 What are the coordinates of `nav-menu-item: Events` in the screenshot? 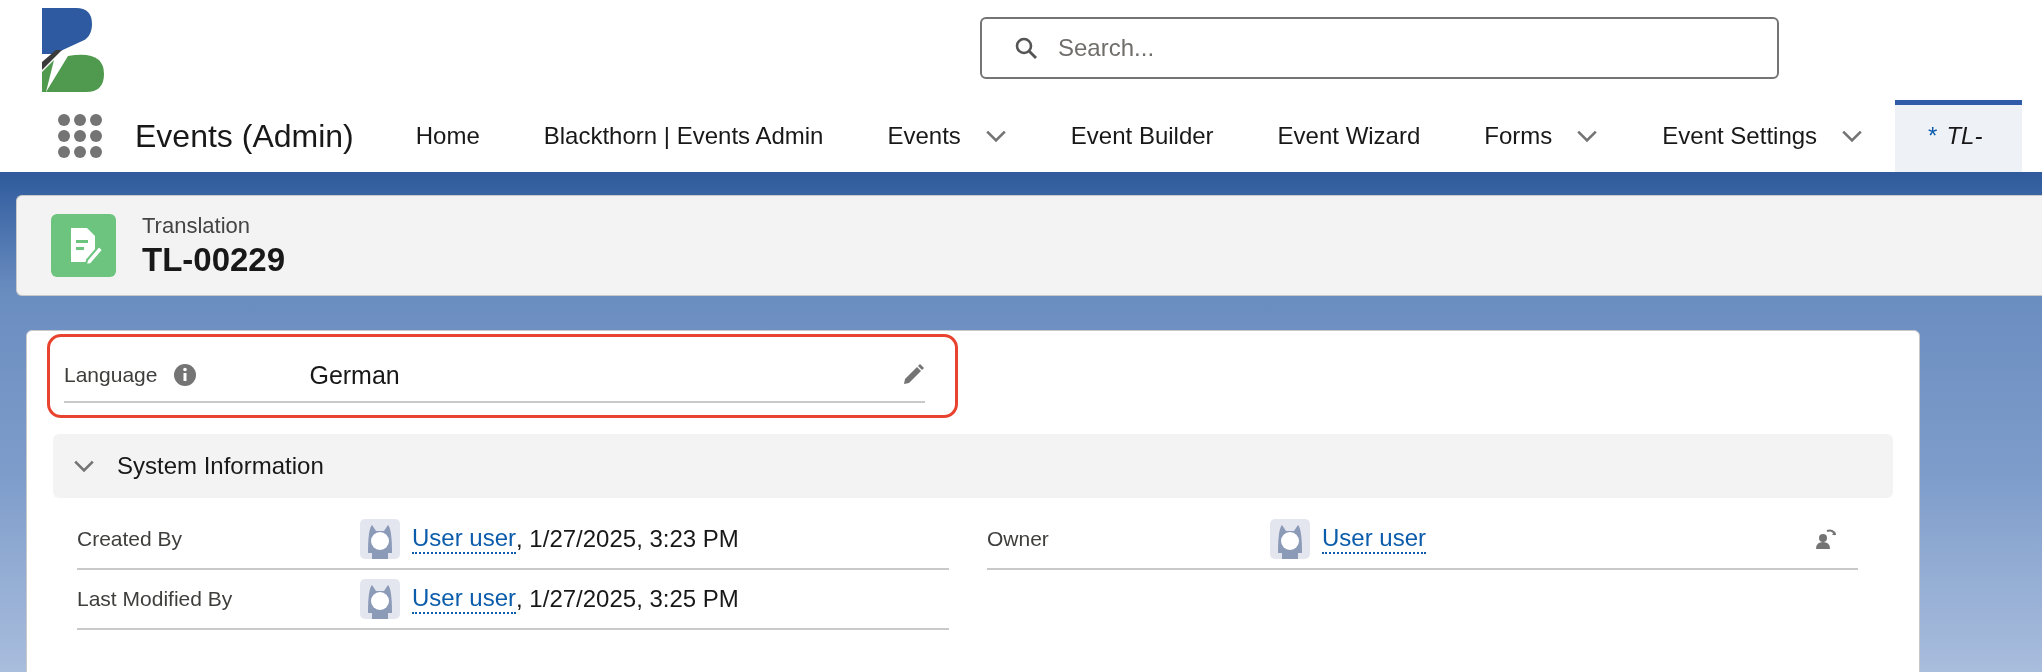 It's located at (947, 136).